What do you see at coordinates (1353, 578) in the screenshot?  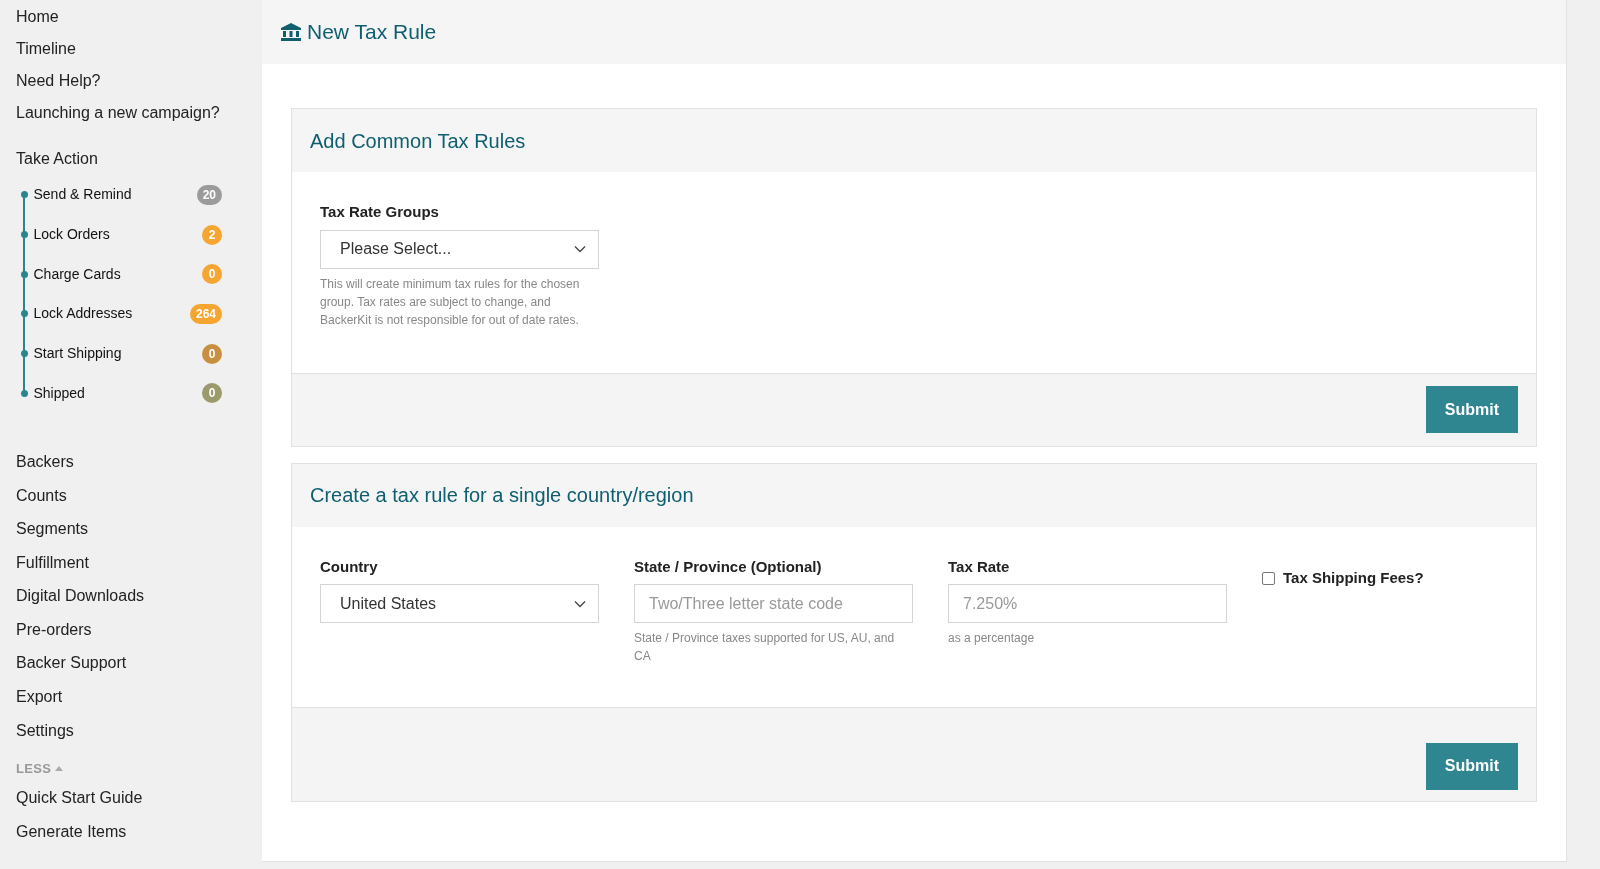 I see `checkbox-label: Tax Shipping Fees?` at bounding box center [1353, 578].